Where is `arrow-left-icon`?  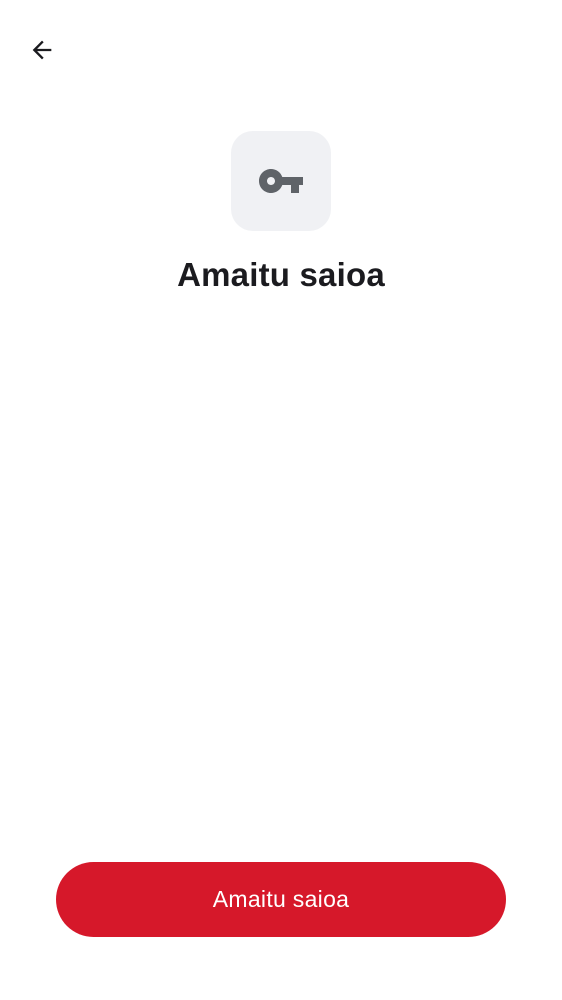
arrow-left-icon is located at coordinates (42, 50).